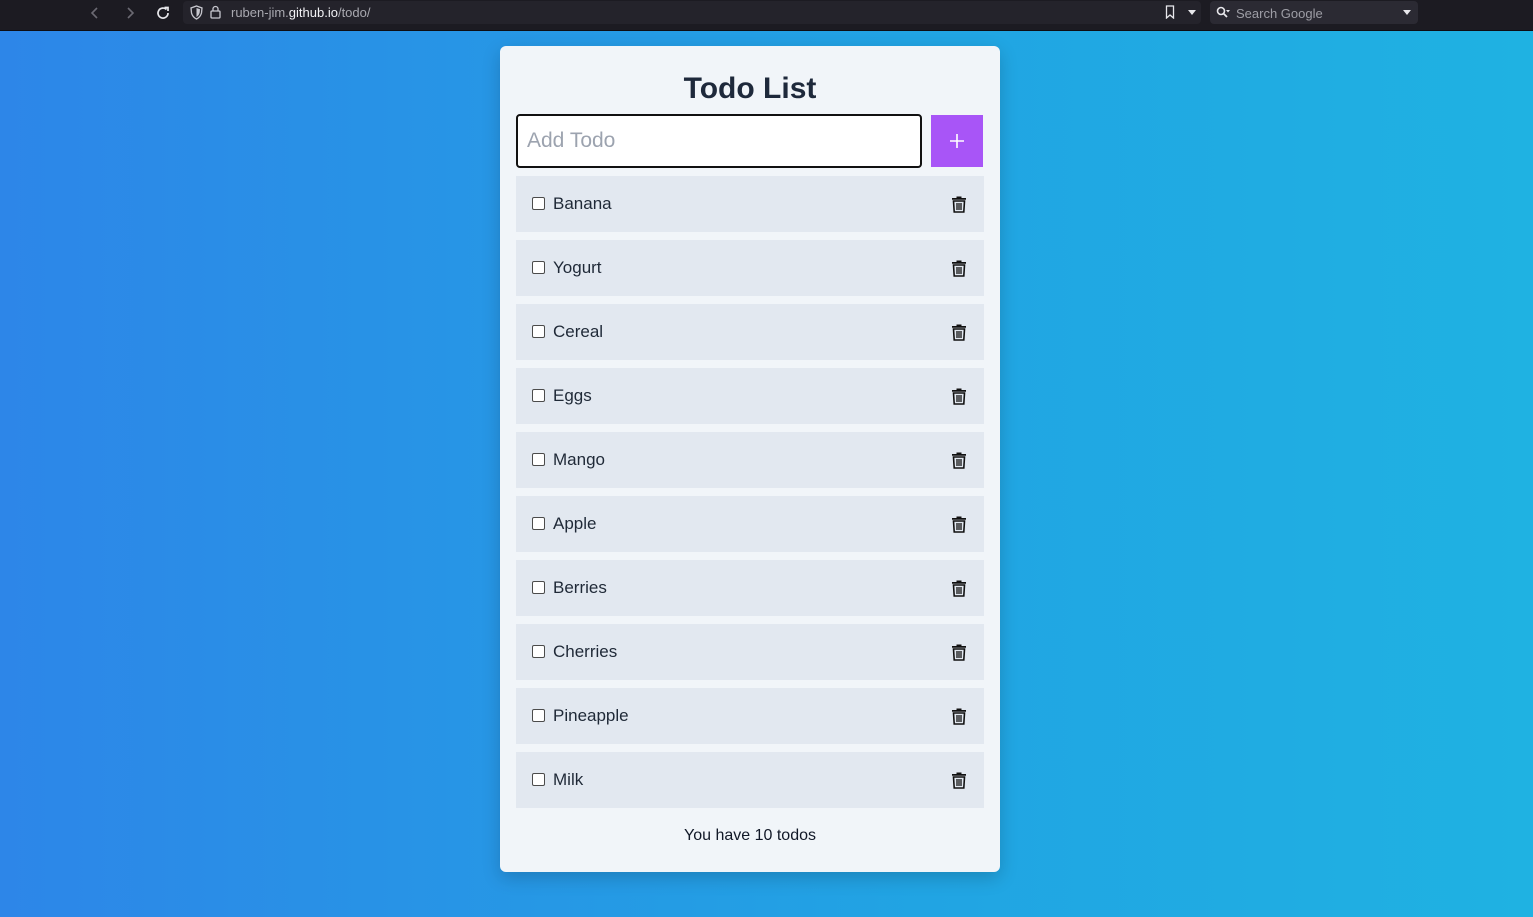 Image resolution: width=1533 pixels, height=917 pixels. What do you see at coordinates (750, 268) in the screenshot?
I see `todo-item: Yogurt` at bounding box center [750, 268].